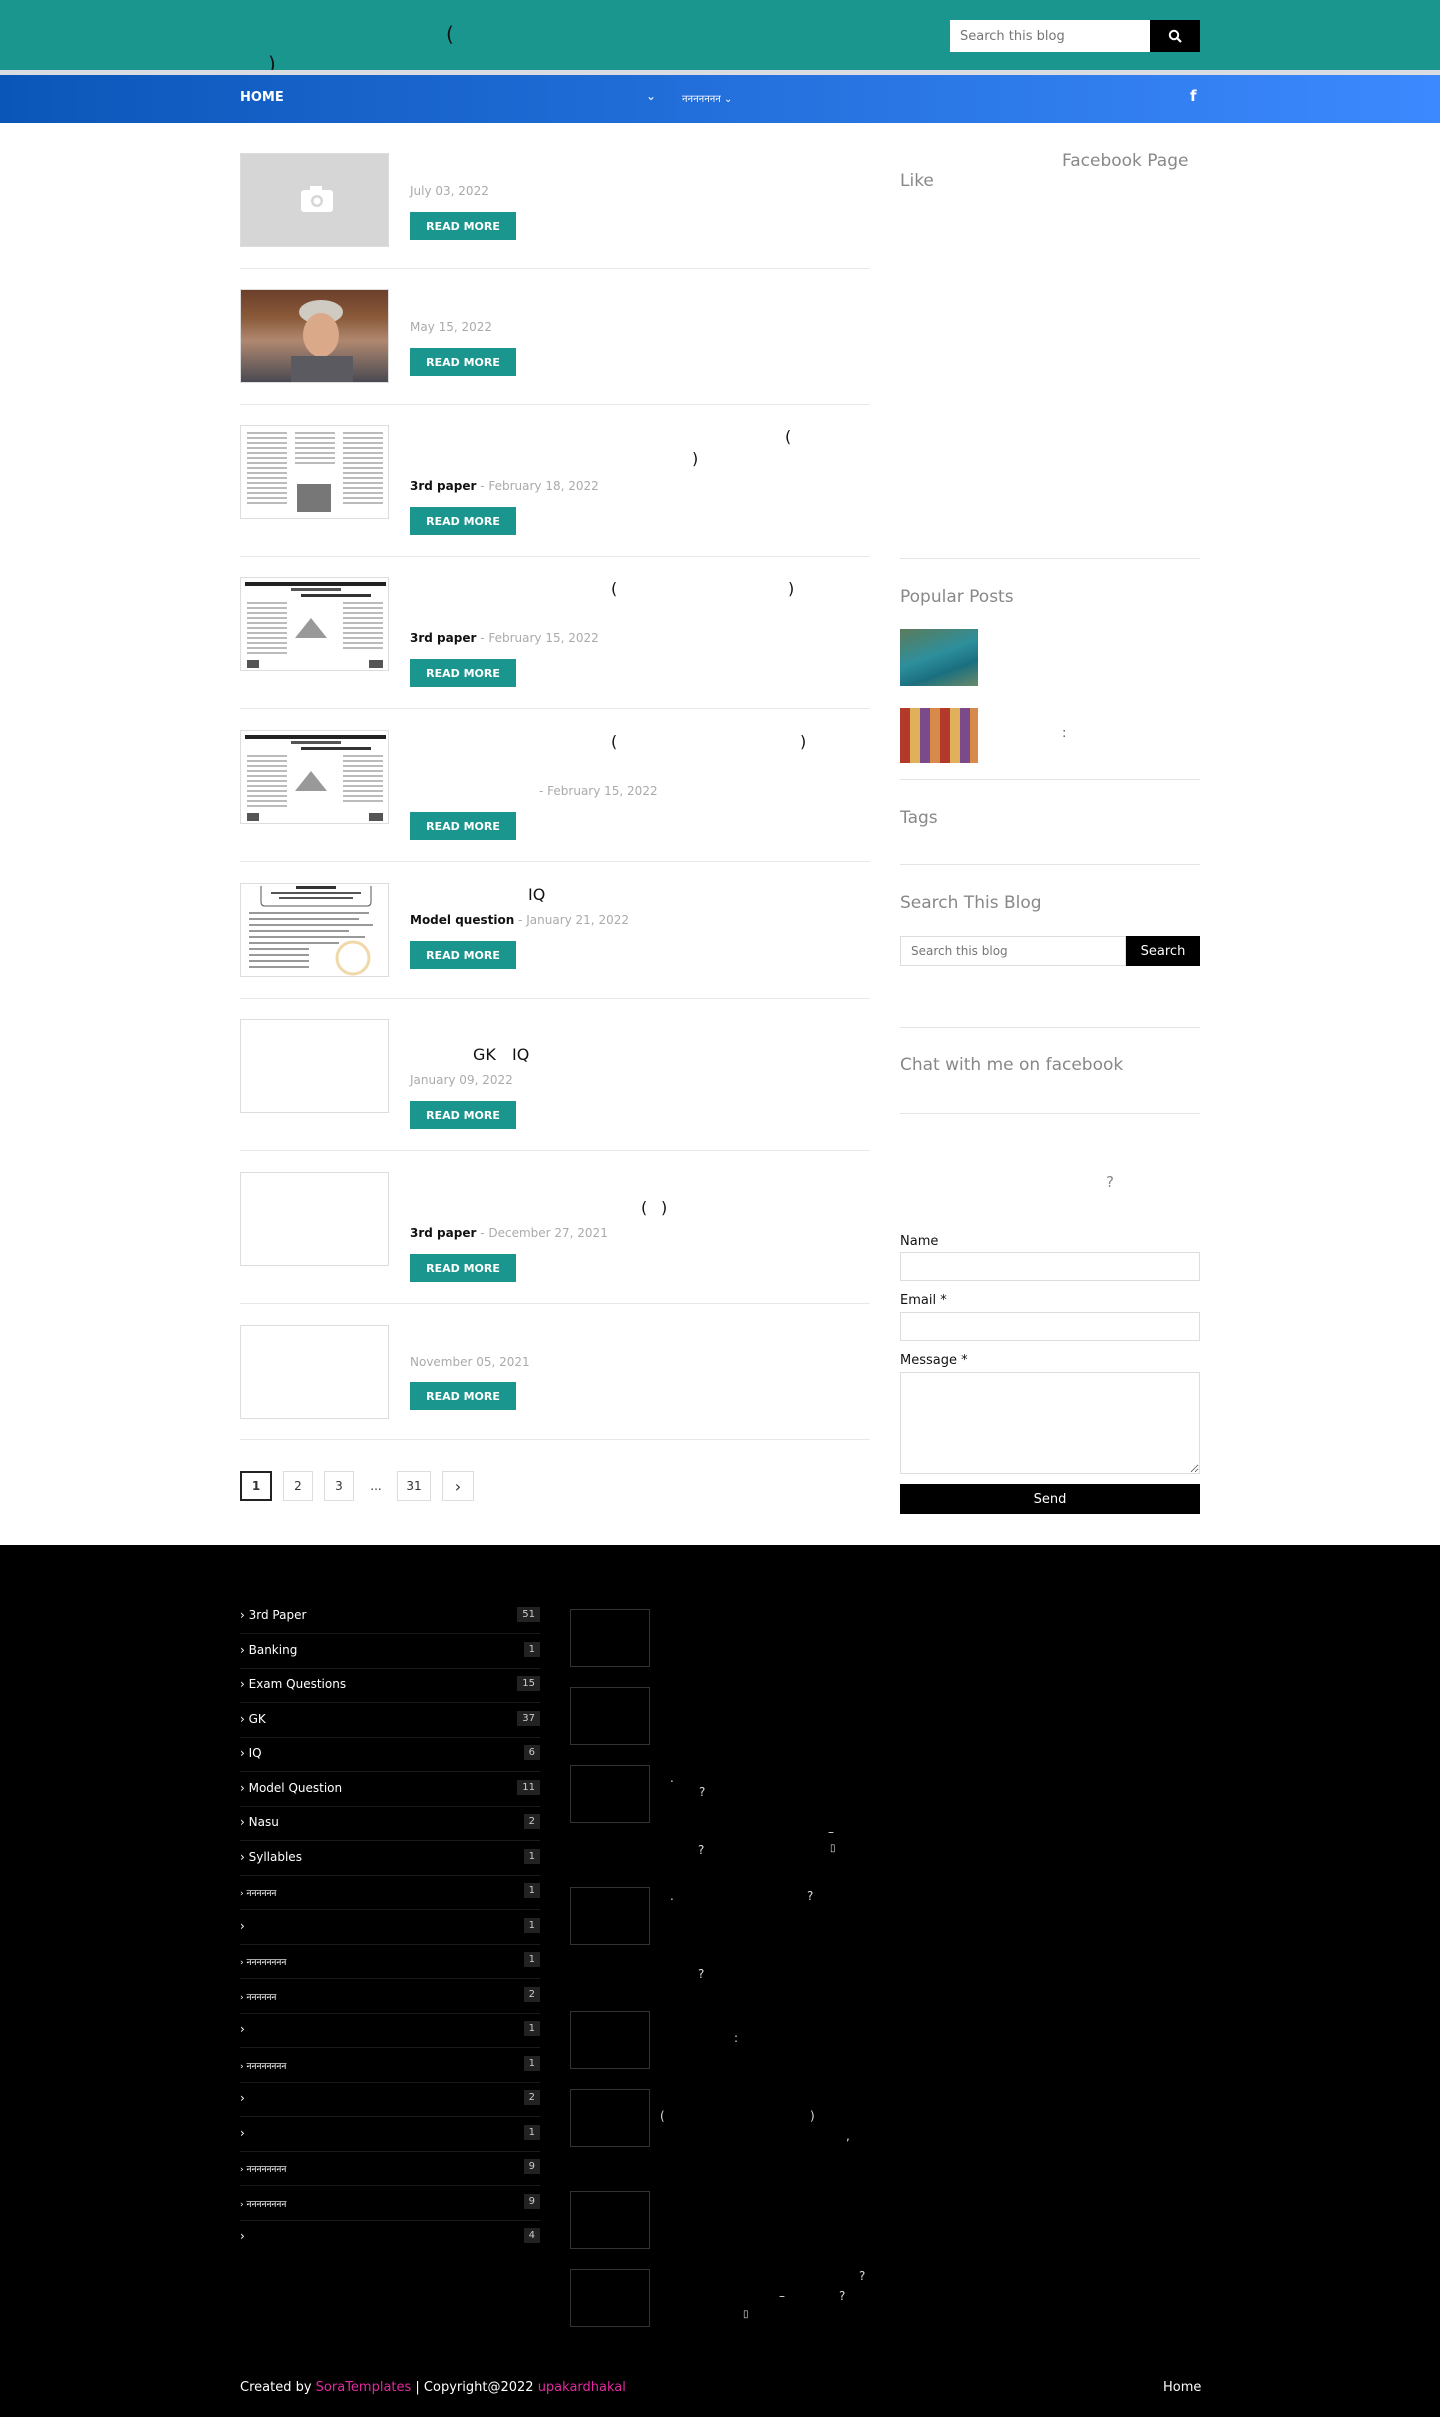  Describe the element at coordinates (414, 1486) in the screenshot. I see `page-31-button: 31` at that location.